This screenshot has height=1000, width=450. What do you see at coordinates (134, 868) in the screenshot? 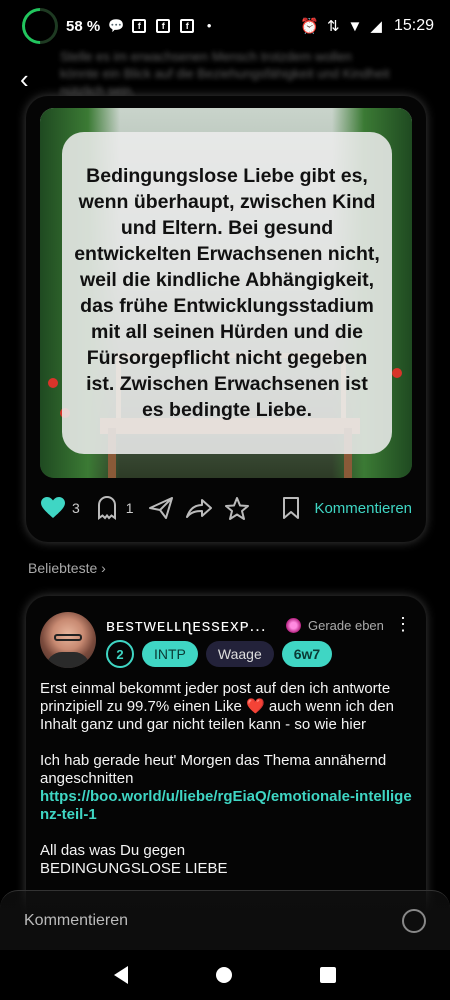
I see `comment-text: BEDINGUNGSLOSE LIEBE` at bounding box center [134, 868].